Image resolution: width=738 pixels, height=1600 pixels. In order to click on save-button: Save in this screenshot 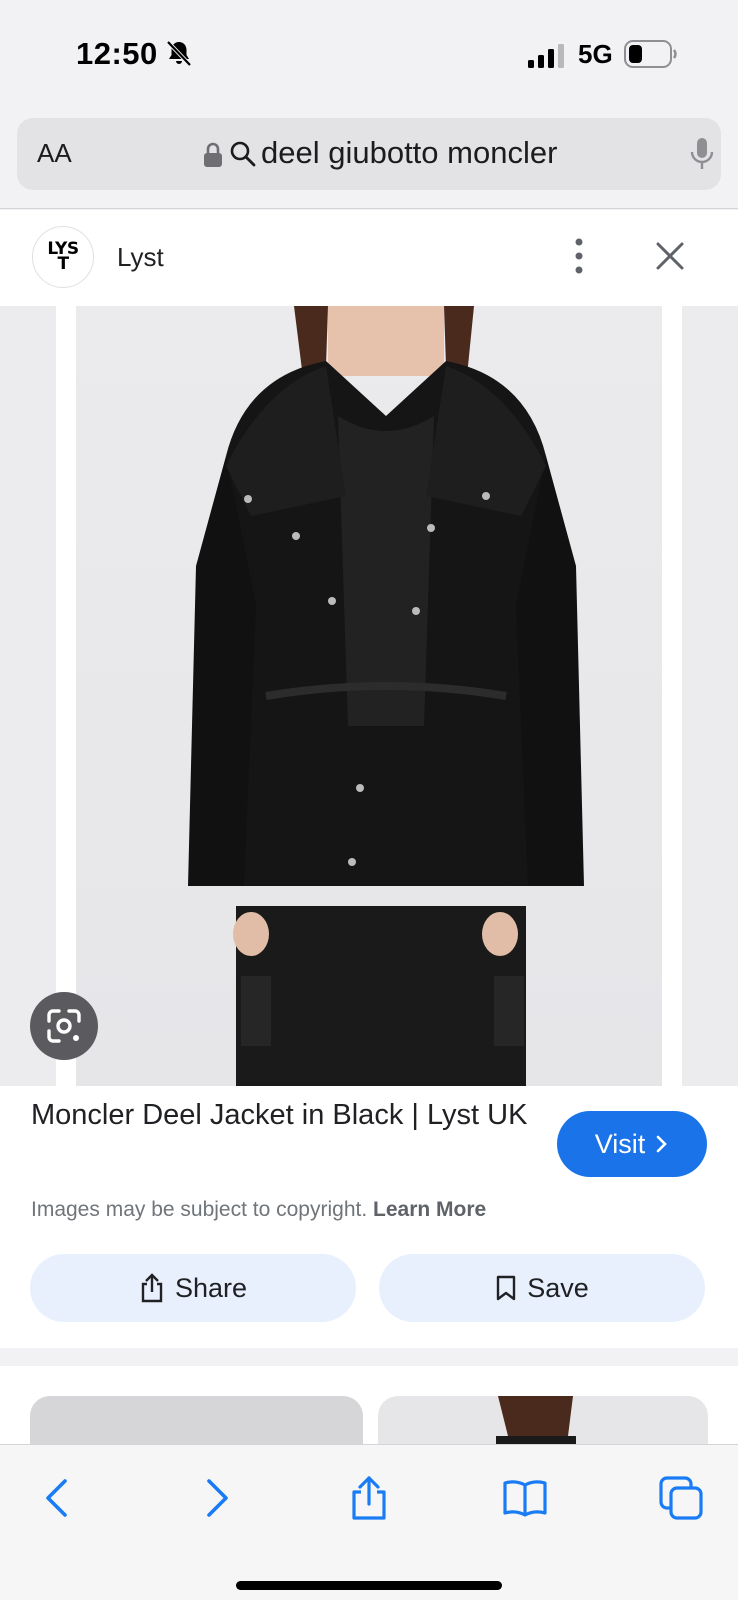, I will do `click(542, 1288)`.